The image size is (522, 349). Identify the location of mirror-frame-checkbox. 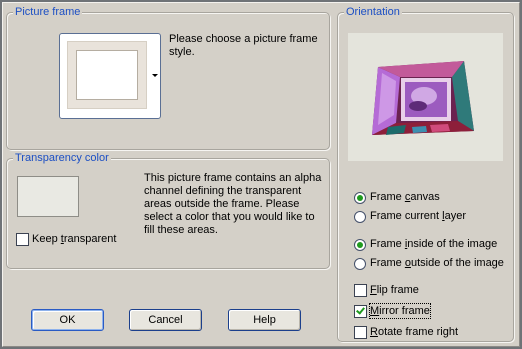
(360, 311).